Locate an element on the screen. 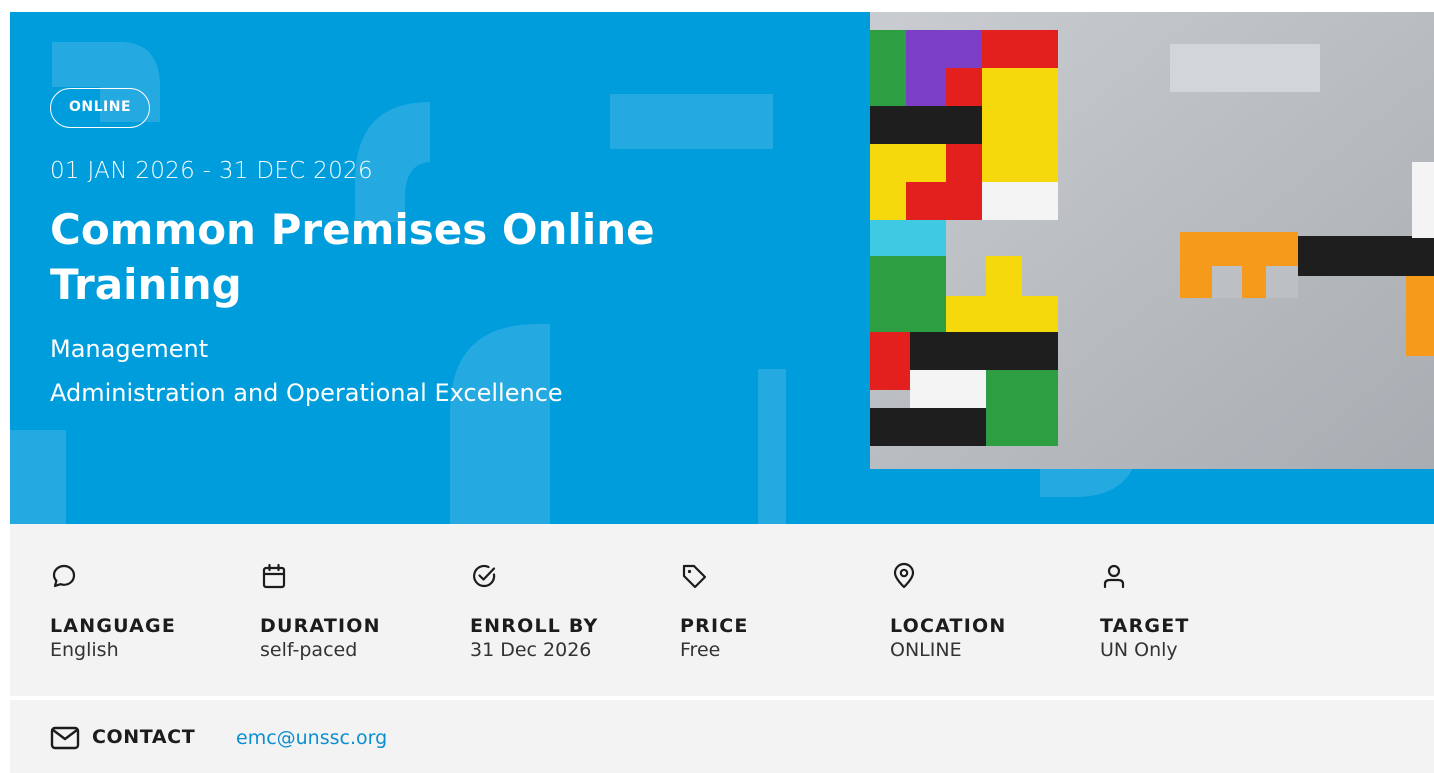  course-title: Common Premises Online Training is located at coordinates (352, 257).